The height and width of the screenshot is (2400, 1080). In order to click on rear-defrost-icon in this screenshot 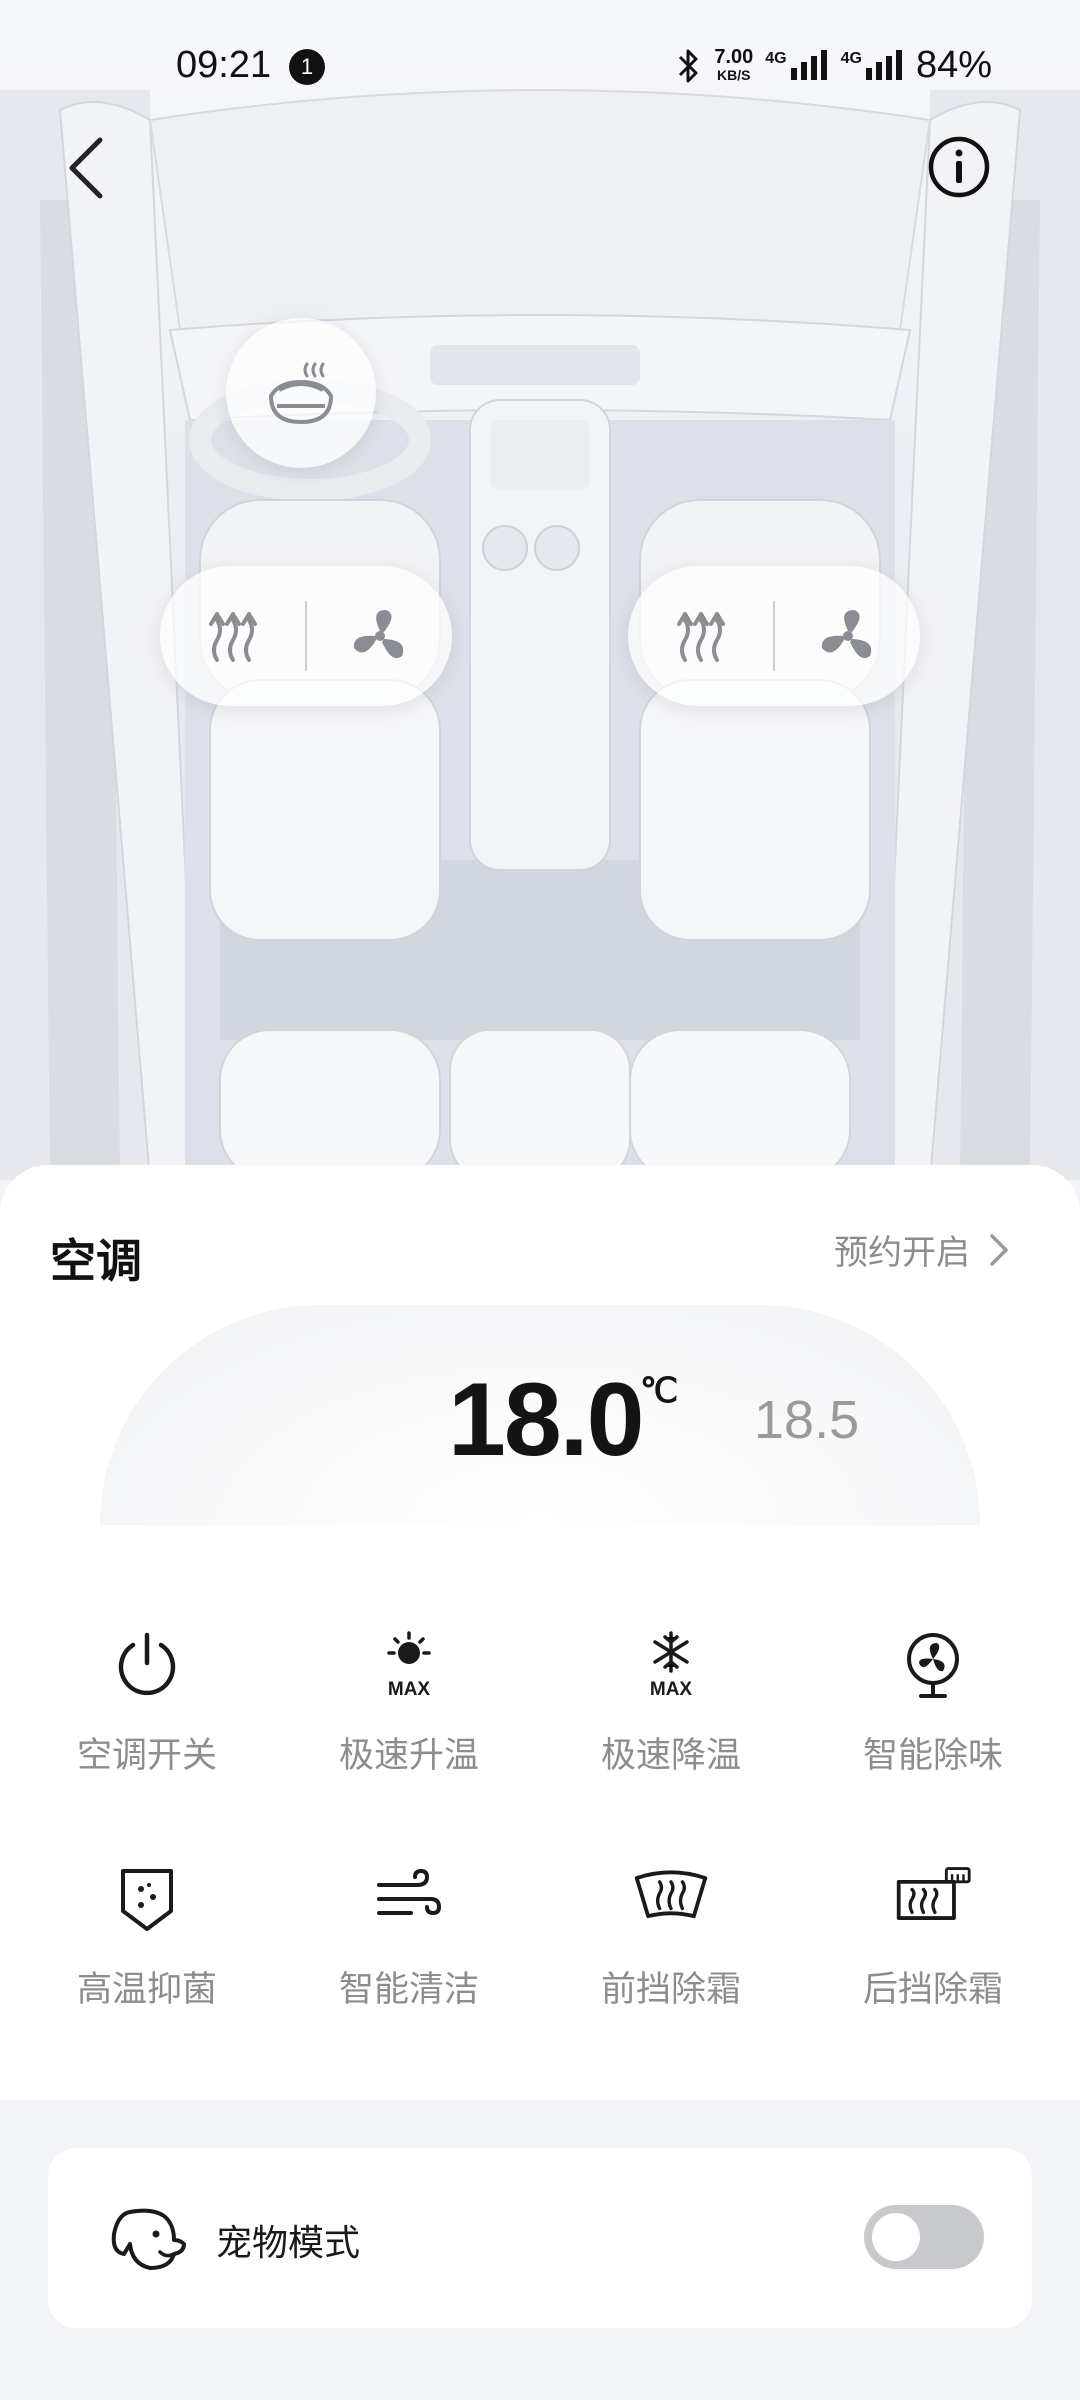, I will do `click(933, 1893)`.